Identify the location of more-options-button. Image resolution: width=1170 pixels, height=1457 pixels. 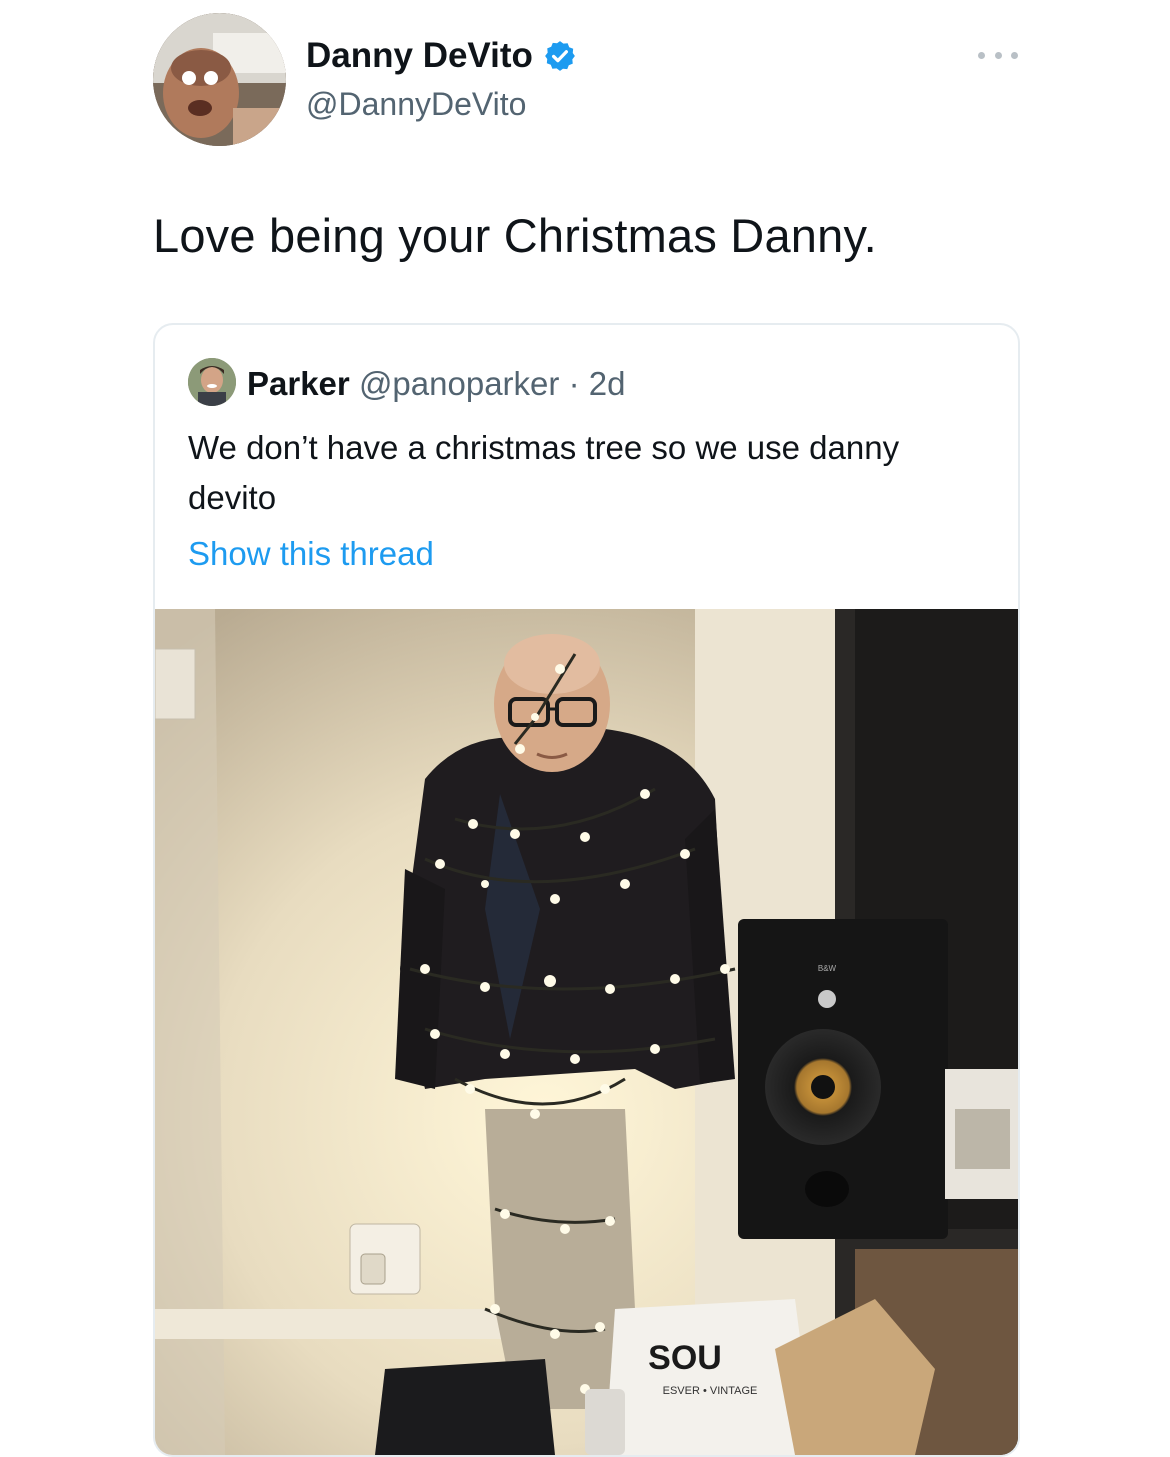
(998, 55).